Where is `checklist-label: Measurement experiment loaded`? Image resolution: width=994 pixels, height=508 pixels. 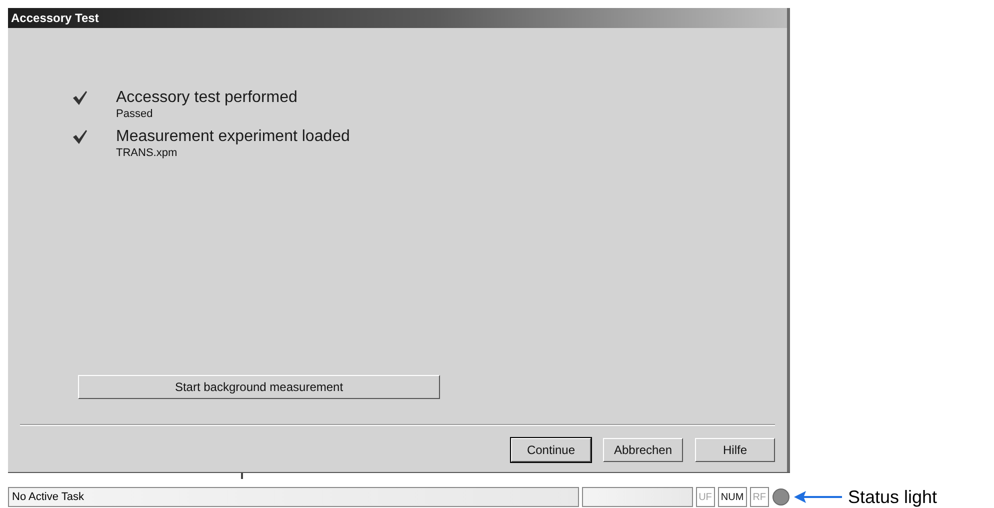 checklist-label: Measurement experiment loaded is located at coordinates (233, 137).